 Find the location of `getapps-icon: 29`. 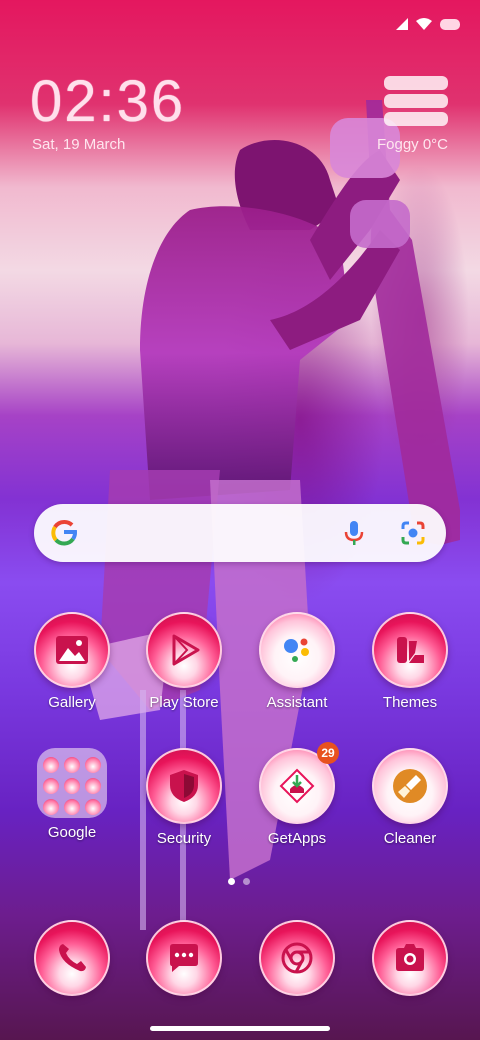

getapps-icon: 29 is located at coordinates (299, 783).